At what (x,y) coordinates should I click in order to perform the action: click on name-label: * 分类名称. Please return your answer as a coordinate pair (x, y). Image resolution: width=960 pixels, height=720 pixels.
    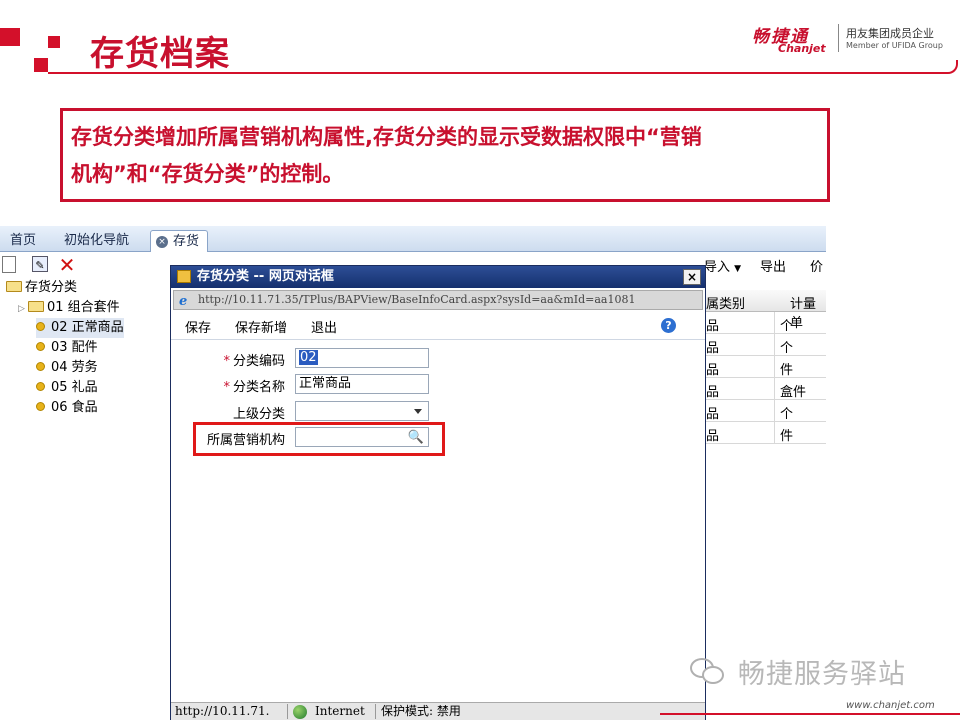
    Looking at the image, I should click on (230, 385).